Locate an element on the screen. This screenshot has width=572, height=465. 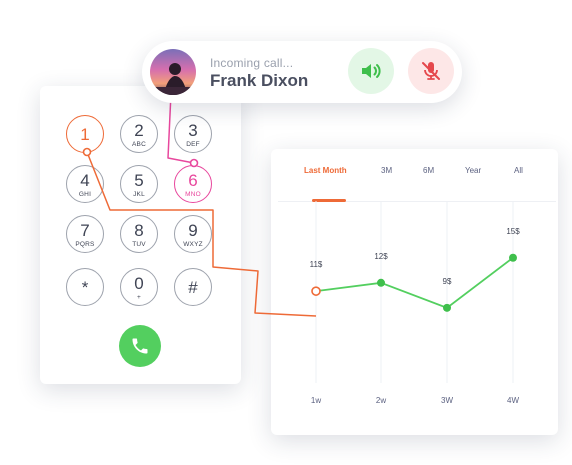
dial-key-letters: DEF is located at coordinates (193, 144).